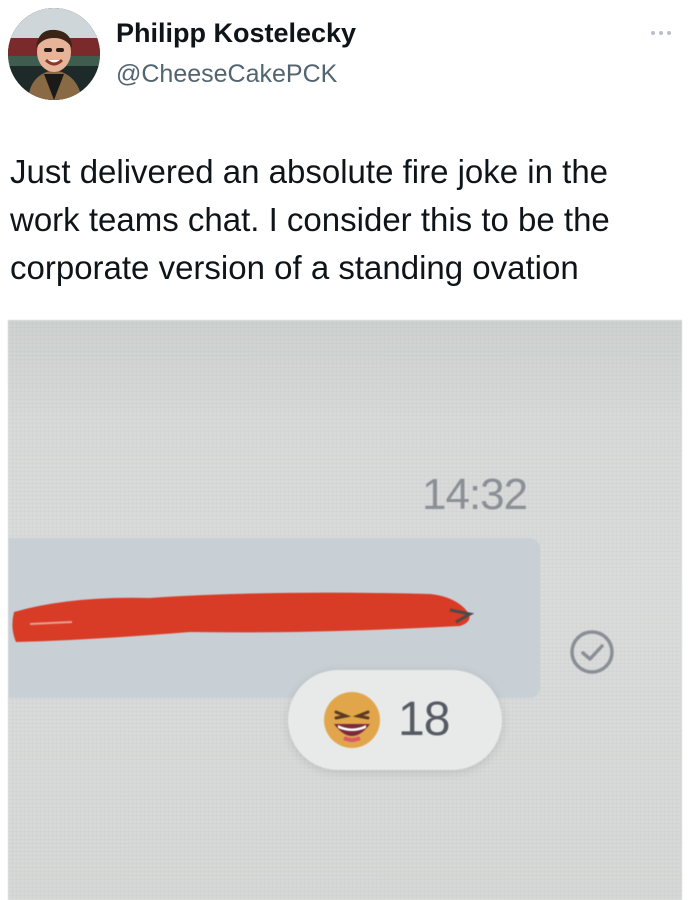 The width and height of the screenshot is (690, 900). What do you see at coordinates (294, 267) in the screenshot?
I see `tweet-text-line: corporate version of a standing ovation` at bounding box center [294, 267].